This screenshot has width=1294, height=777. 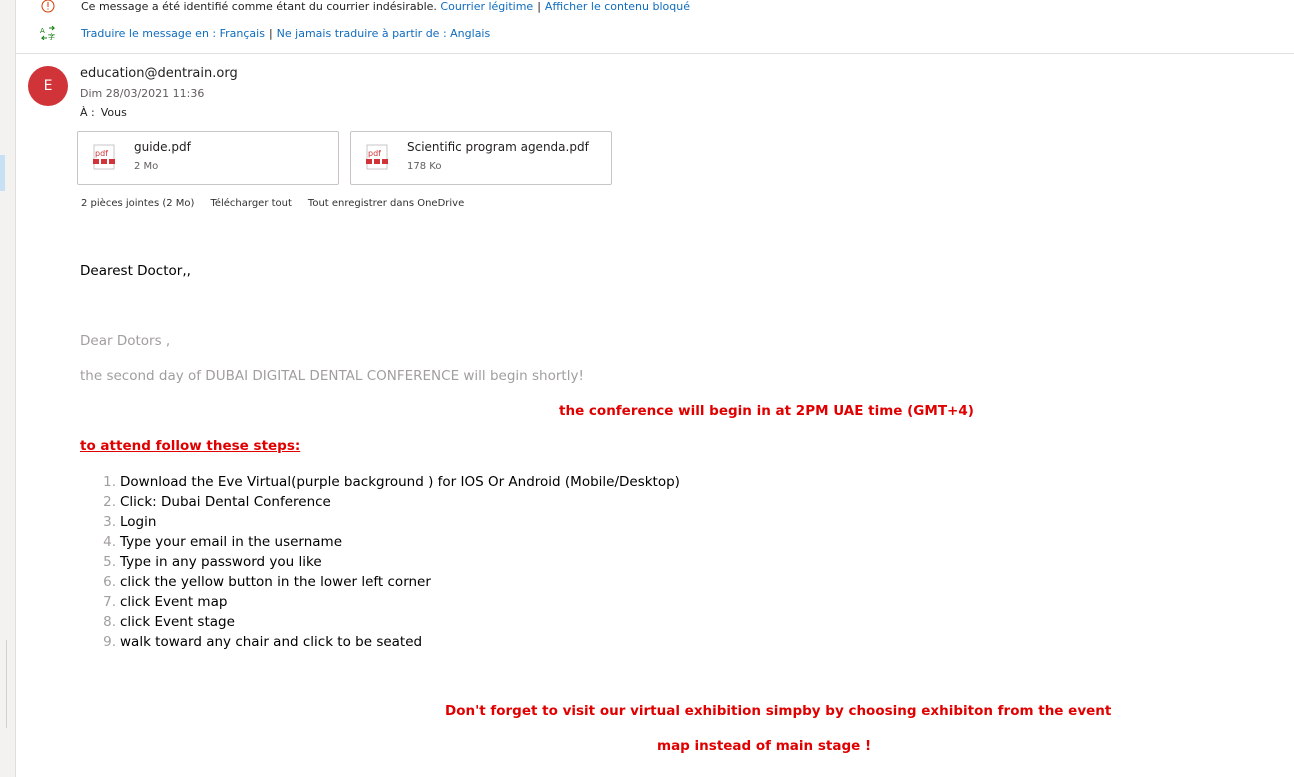 I want to click on step-number: 5., so click(x=109, y=562).